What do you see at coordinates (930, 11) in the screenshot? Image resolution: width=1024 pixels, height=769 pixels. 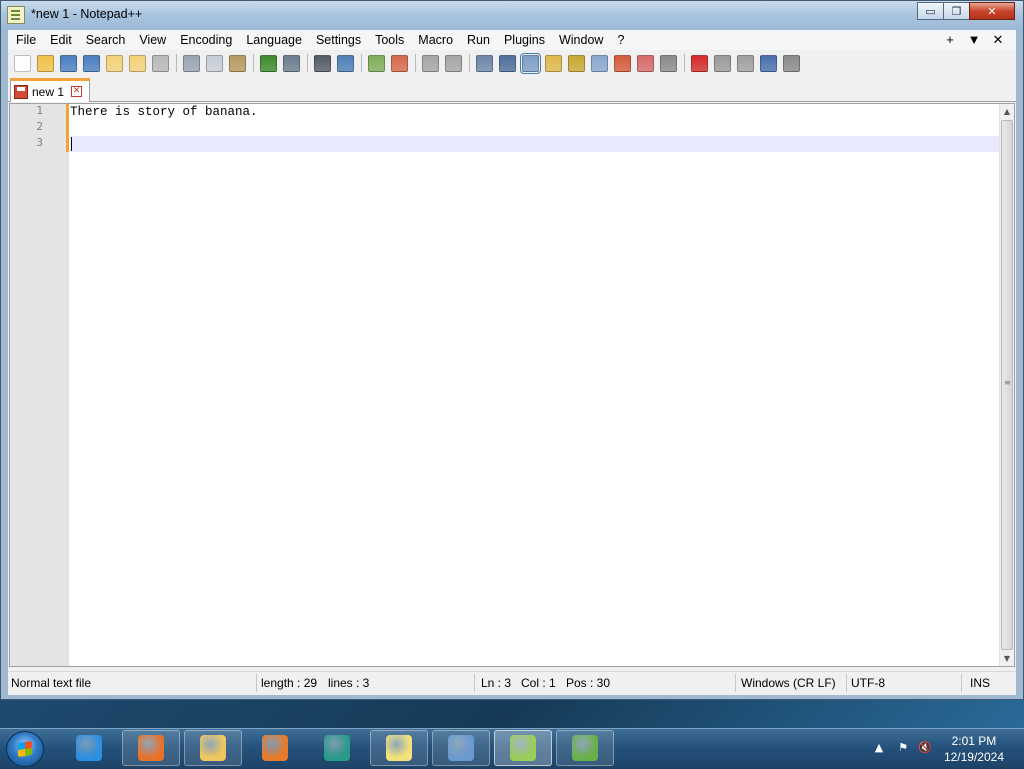 I see `minimize-button: ▭` at bounding box center [930, 11].